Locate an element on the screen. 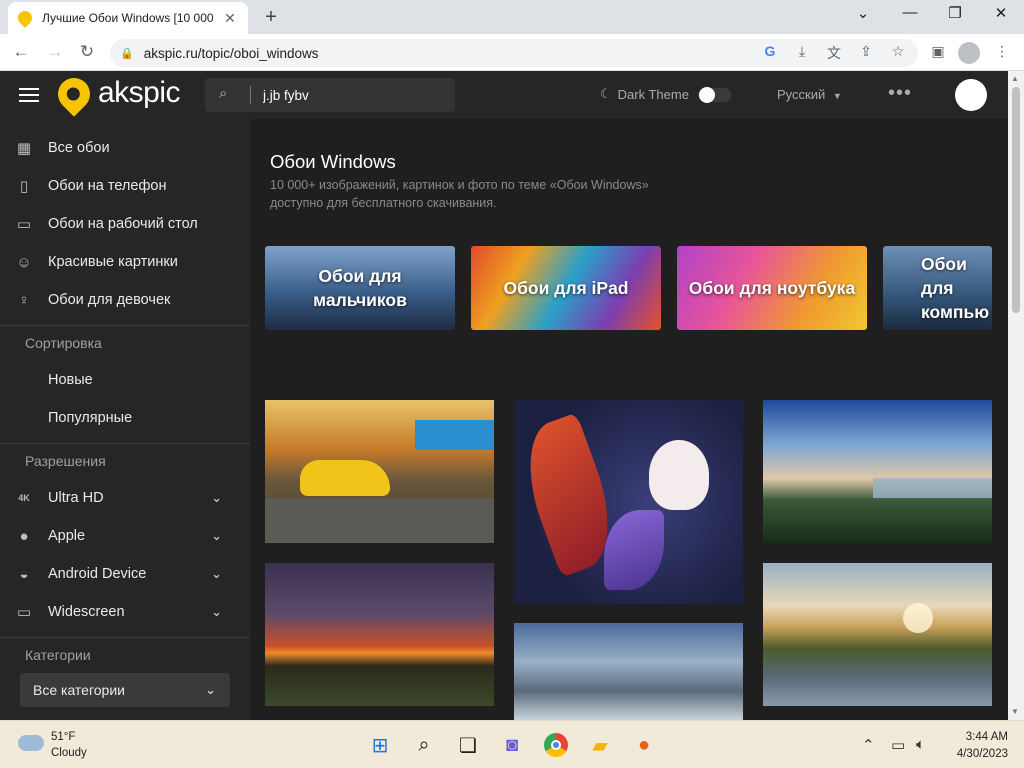 This screenshot has height=768, width=1024. page-title: Обои Windows is located at coordinates (333, 161).